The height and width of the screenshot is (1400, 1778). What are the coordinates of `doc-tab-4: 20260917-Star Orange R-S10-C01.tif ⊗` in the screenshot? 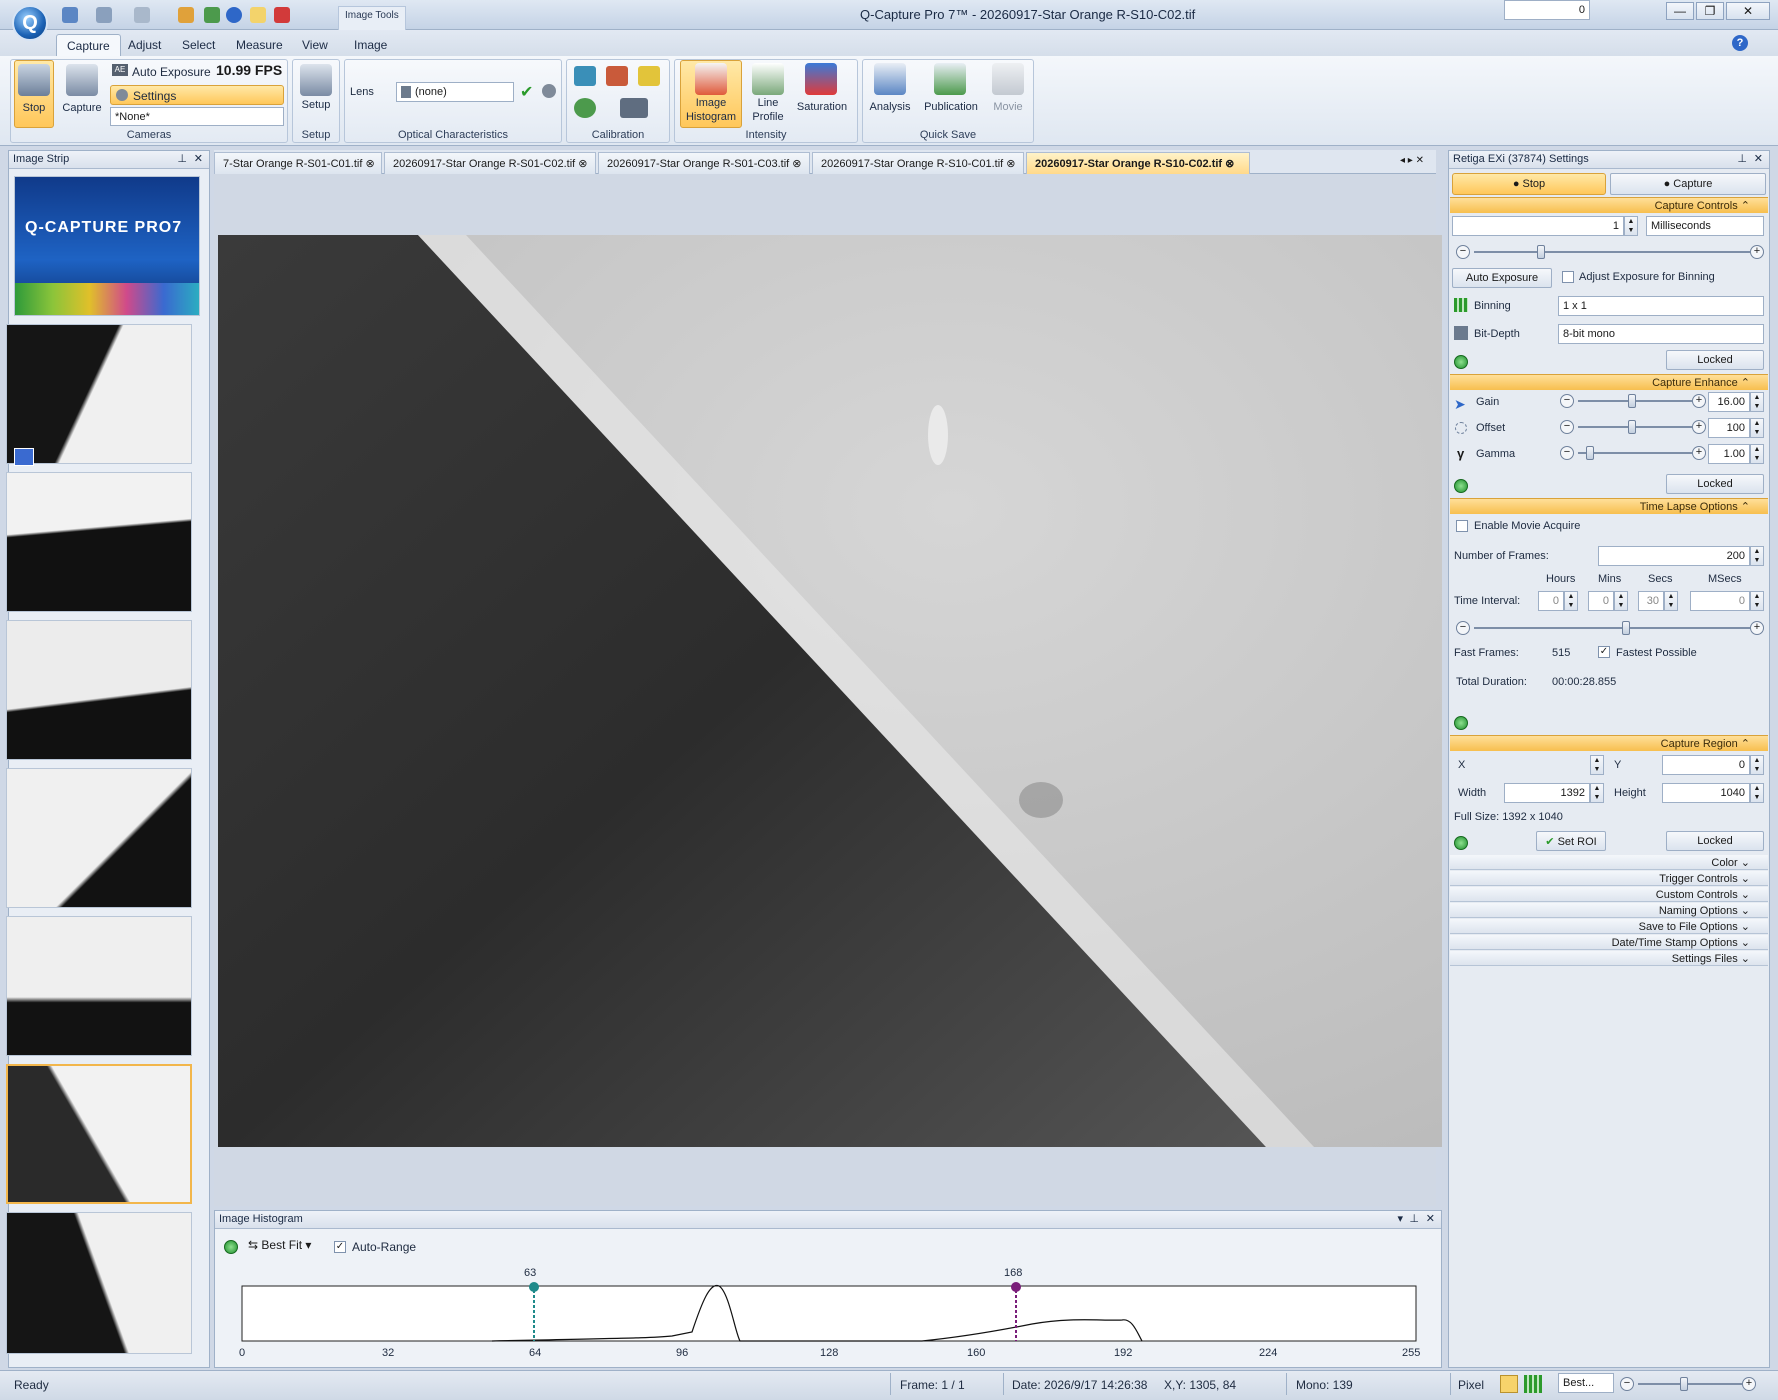 It's located at (918, 163).